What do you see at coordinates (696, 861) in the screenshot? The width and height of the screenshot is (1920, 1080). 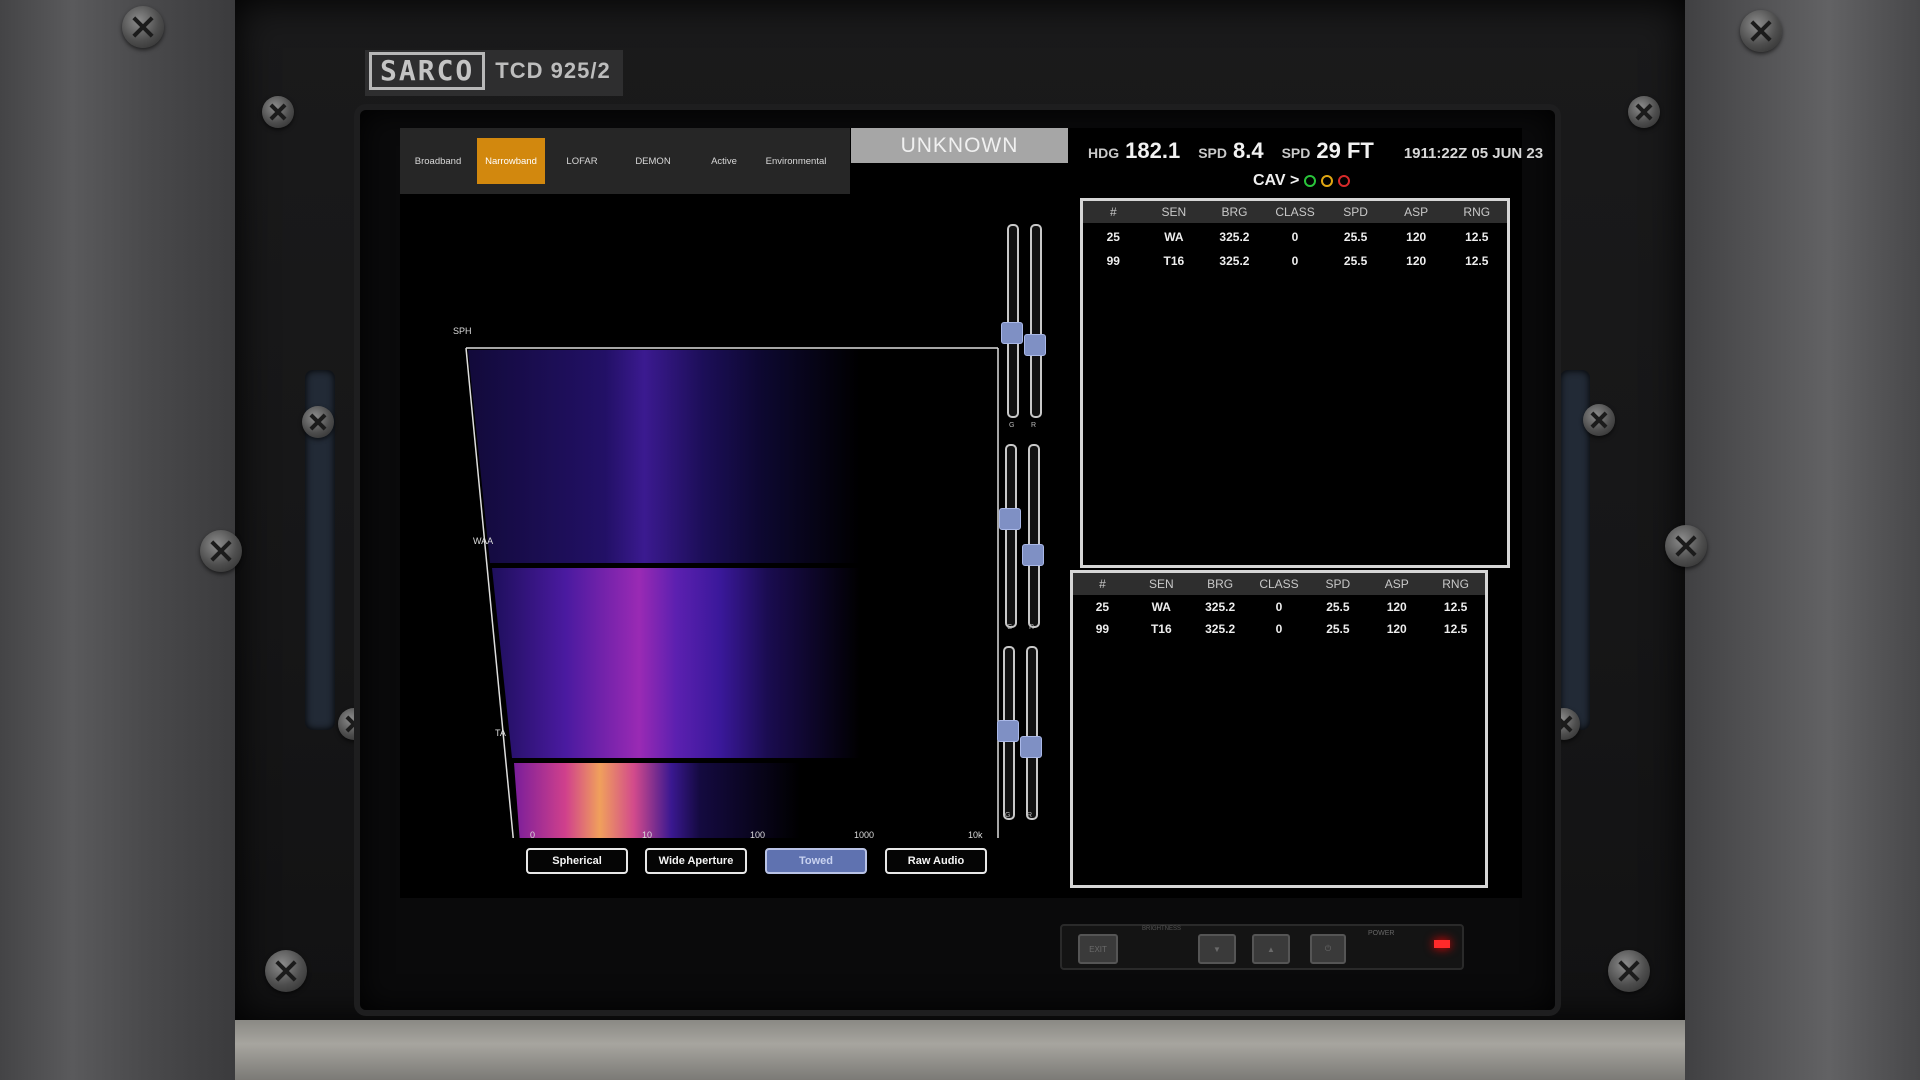 I see `wide-aperture-button: Wide Aperture` at bounding box center [696, 861].